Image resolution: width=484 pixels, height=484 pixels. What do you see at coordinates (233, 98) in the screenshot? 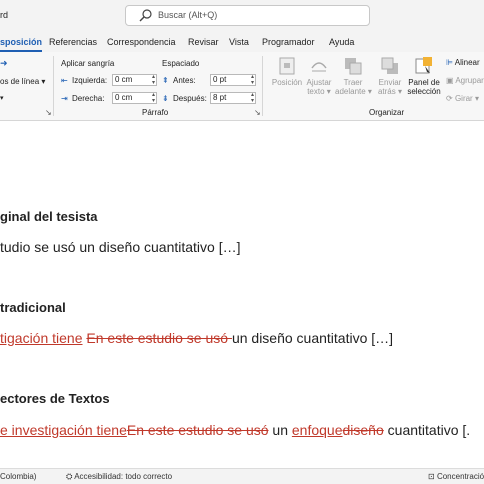
I see `spacing-after-input: 8 pt ▴ ▾` at bounding box center [233, 98].